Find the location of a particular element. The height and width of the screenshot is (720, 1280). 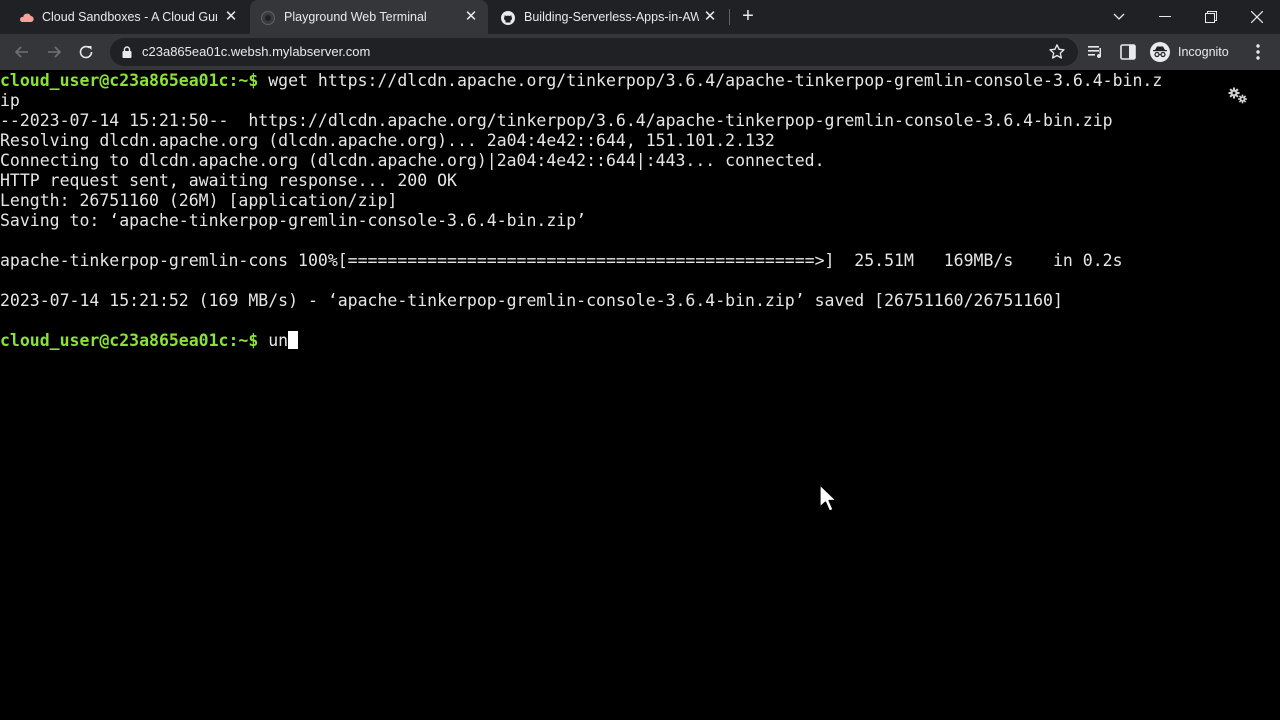

profile-label: Incognito is located at coordinates (1203, 52).